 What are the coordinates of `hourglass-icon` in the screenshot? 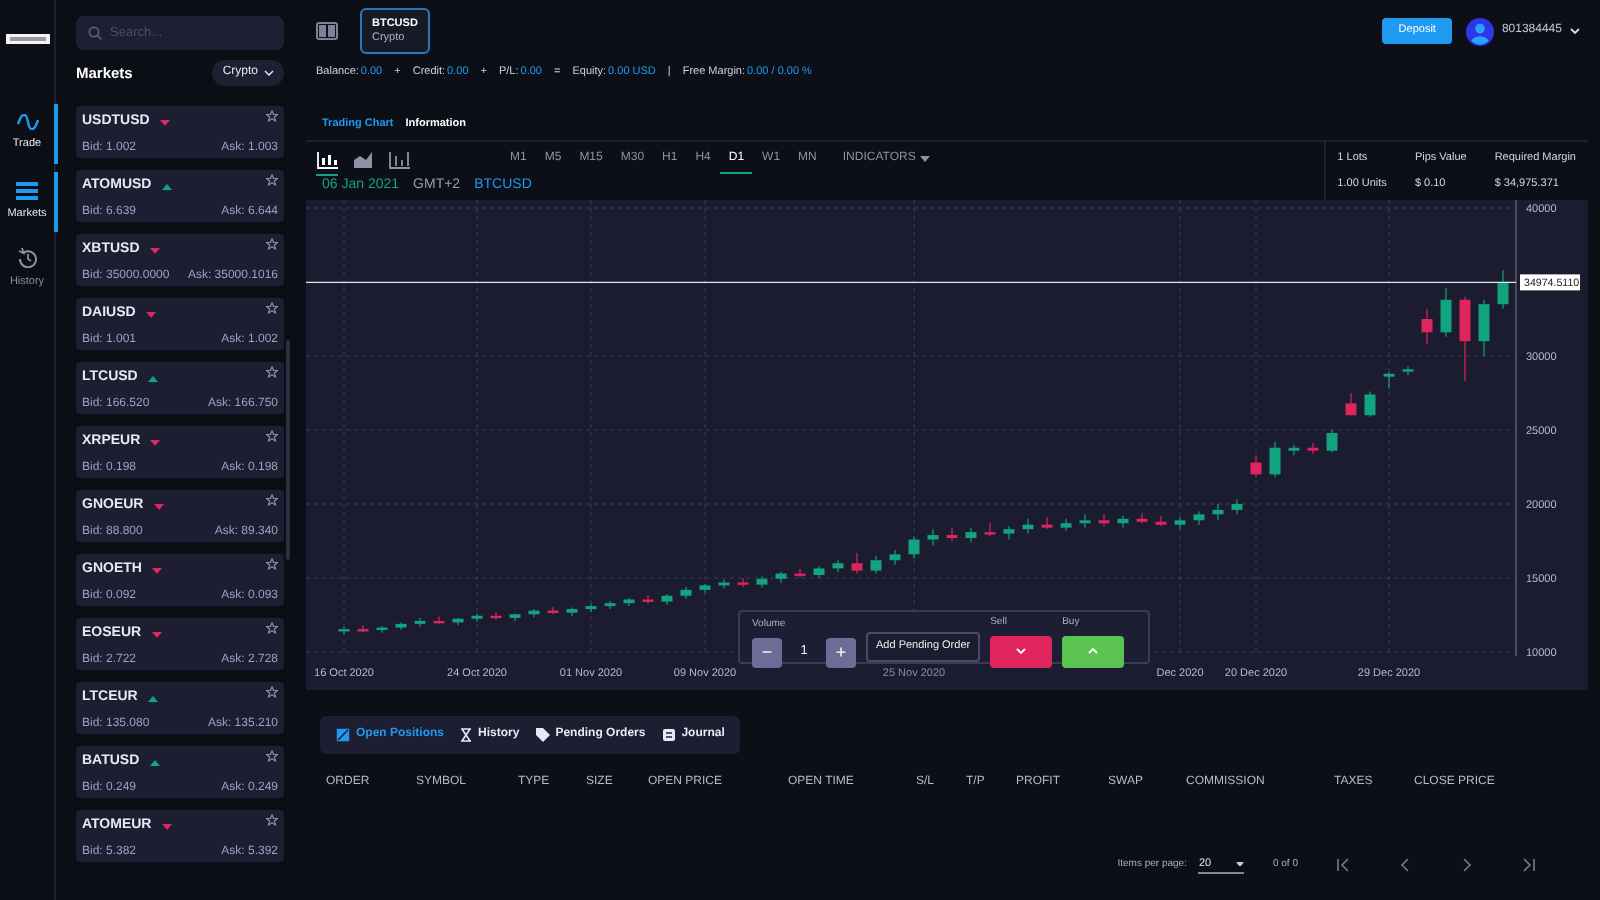 It's located at (466, 735).